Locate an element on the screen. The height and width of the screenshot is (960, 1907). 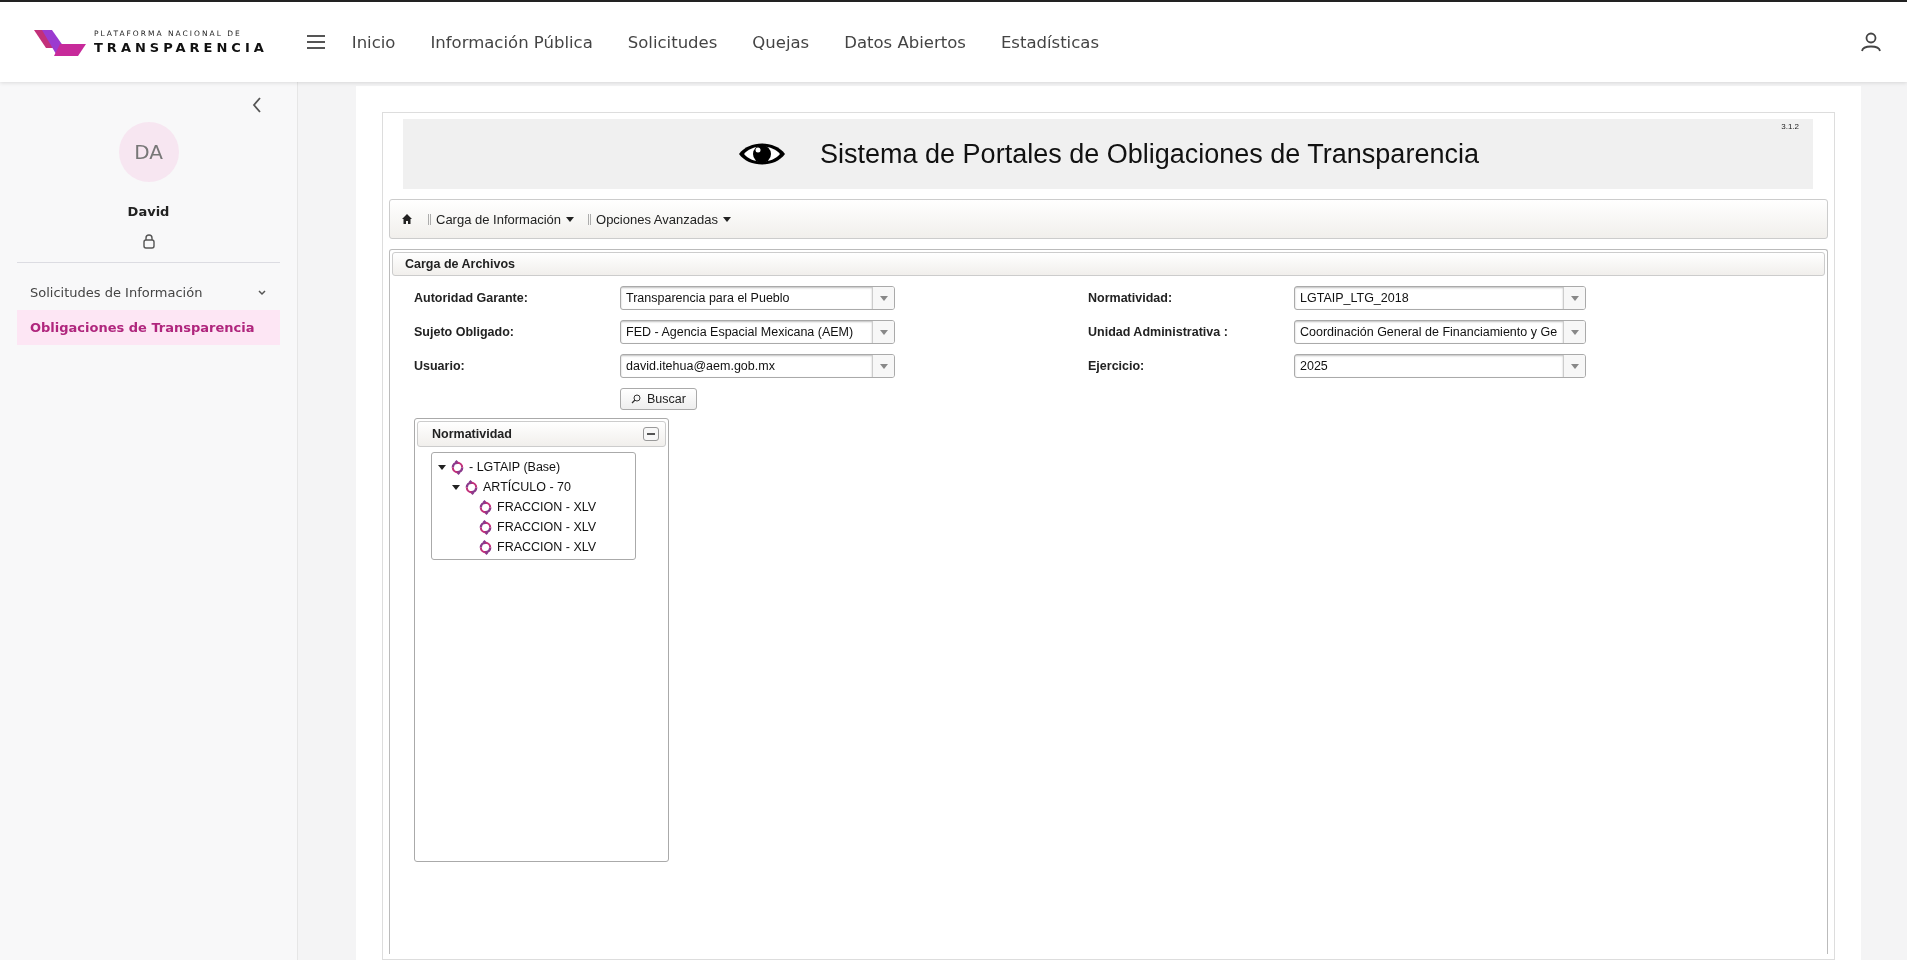
panel-title: Carga de Archivos is located at coordinates (1108, 264).